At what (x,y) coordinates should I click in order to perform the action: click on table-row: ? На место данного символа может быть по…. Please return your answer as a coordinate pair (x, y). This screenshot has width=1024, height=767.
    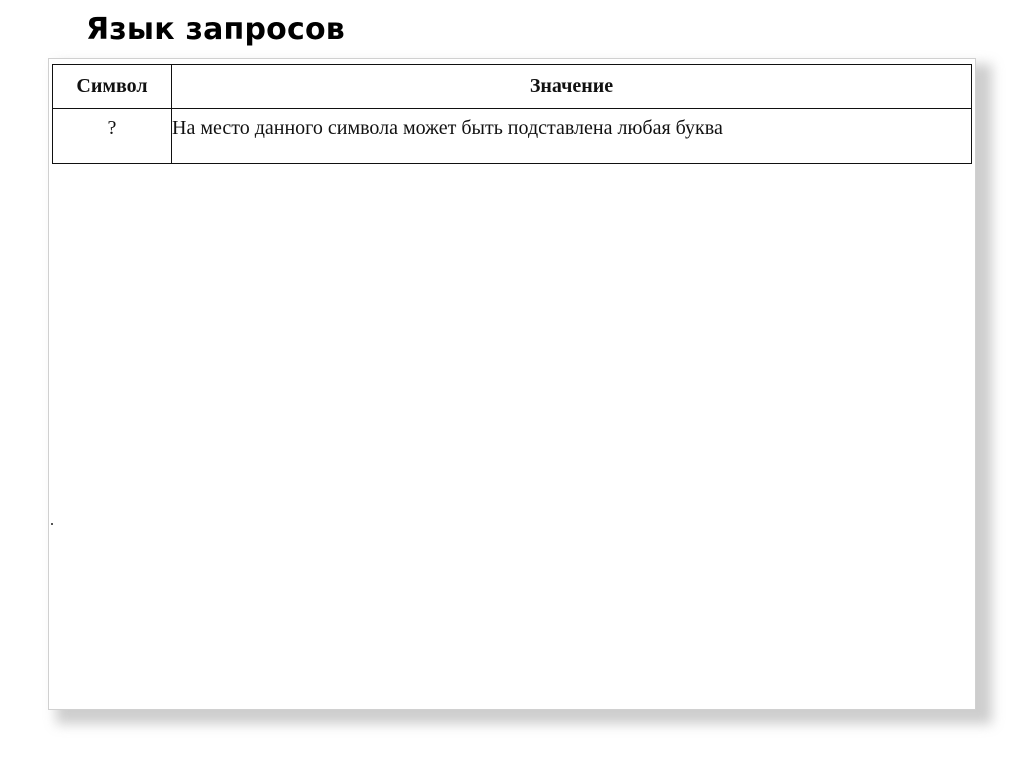
    Looking at the image, I should click on (512, 136).